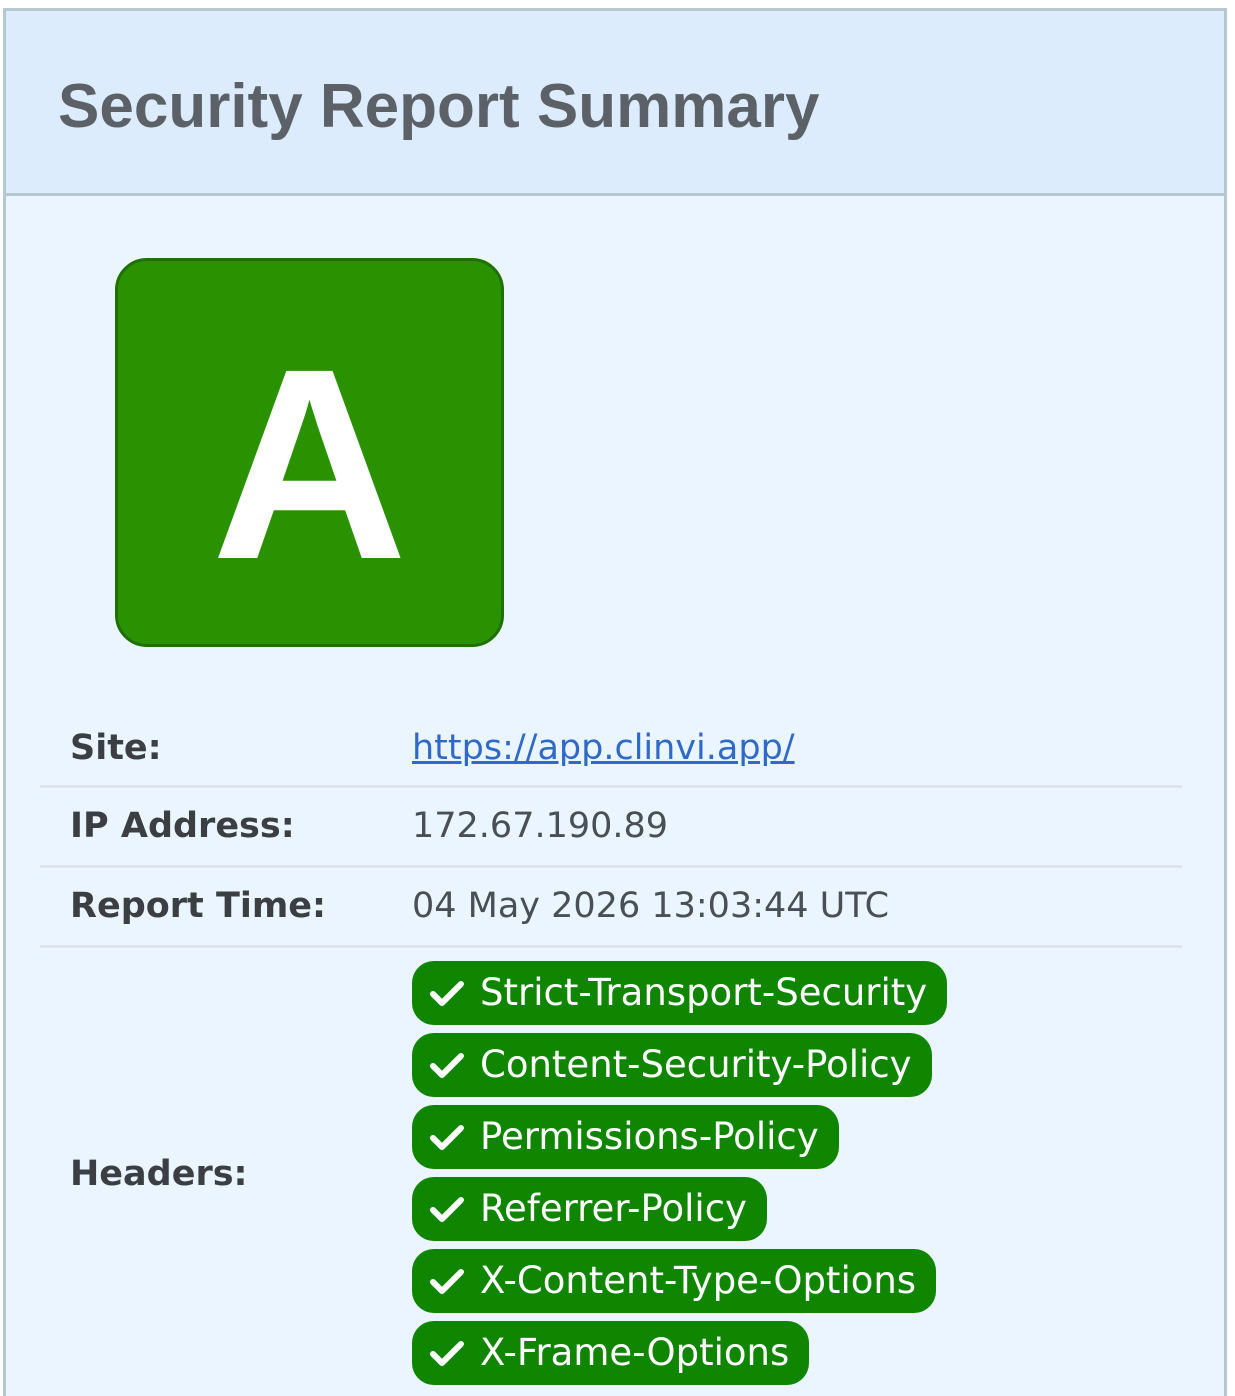 The width and height of the screenshot is (1235, 1396). I want to click on header-badge-x-content-type-options: X-Content-Type-Options, so click(674, 1281).